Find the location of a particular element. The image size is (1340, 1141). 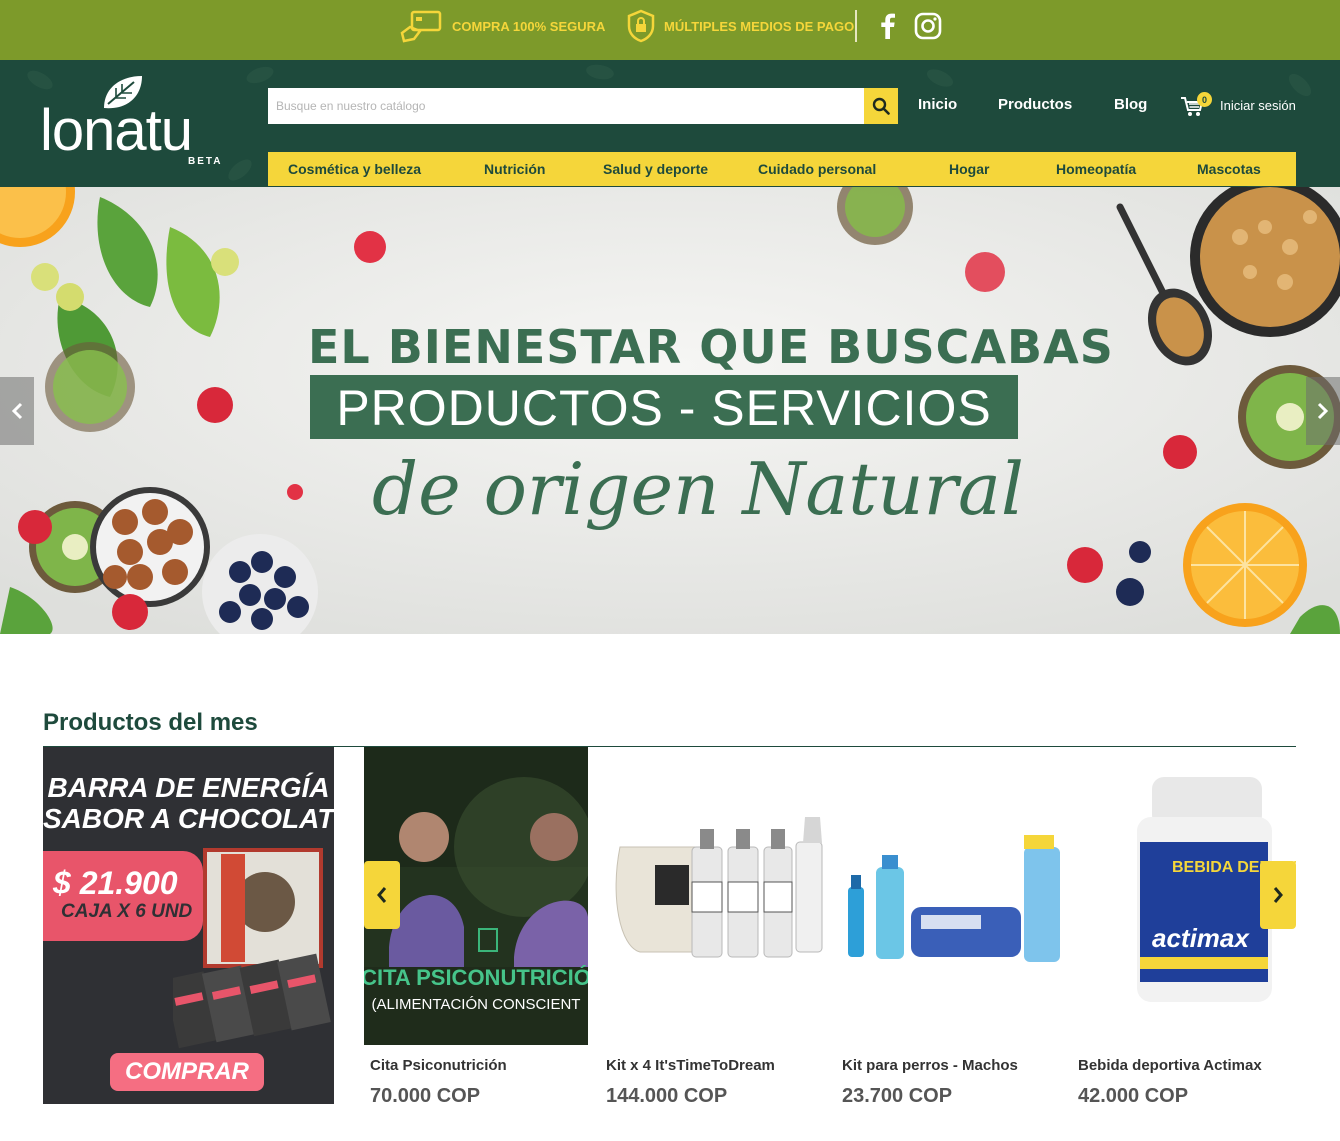

instagram-icon is located at coordinates (928, 26).